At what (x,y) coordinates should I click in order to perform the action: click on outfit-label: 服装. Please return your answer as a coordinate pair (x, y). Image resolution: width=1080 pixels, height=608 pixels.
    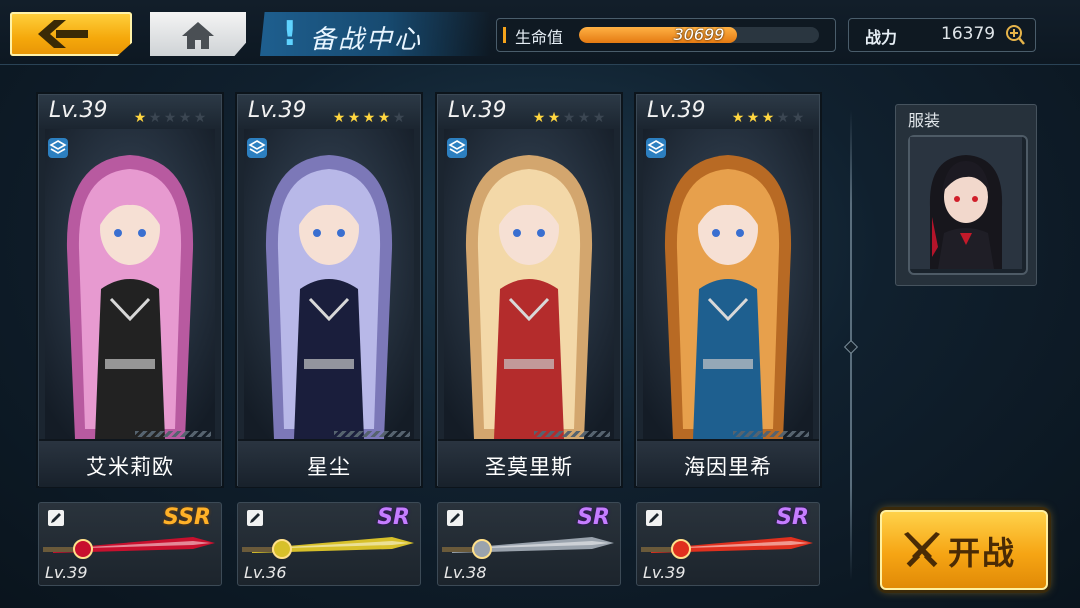
    Looking at the image, I should click on (924, 120).